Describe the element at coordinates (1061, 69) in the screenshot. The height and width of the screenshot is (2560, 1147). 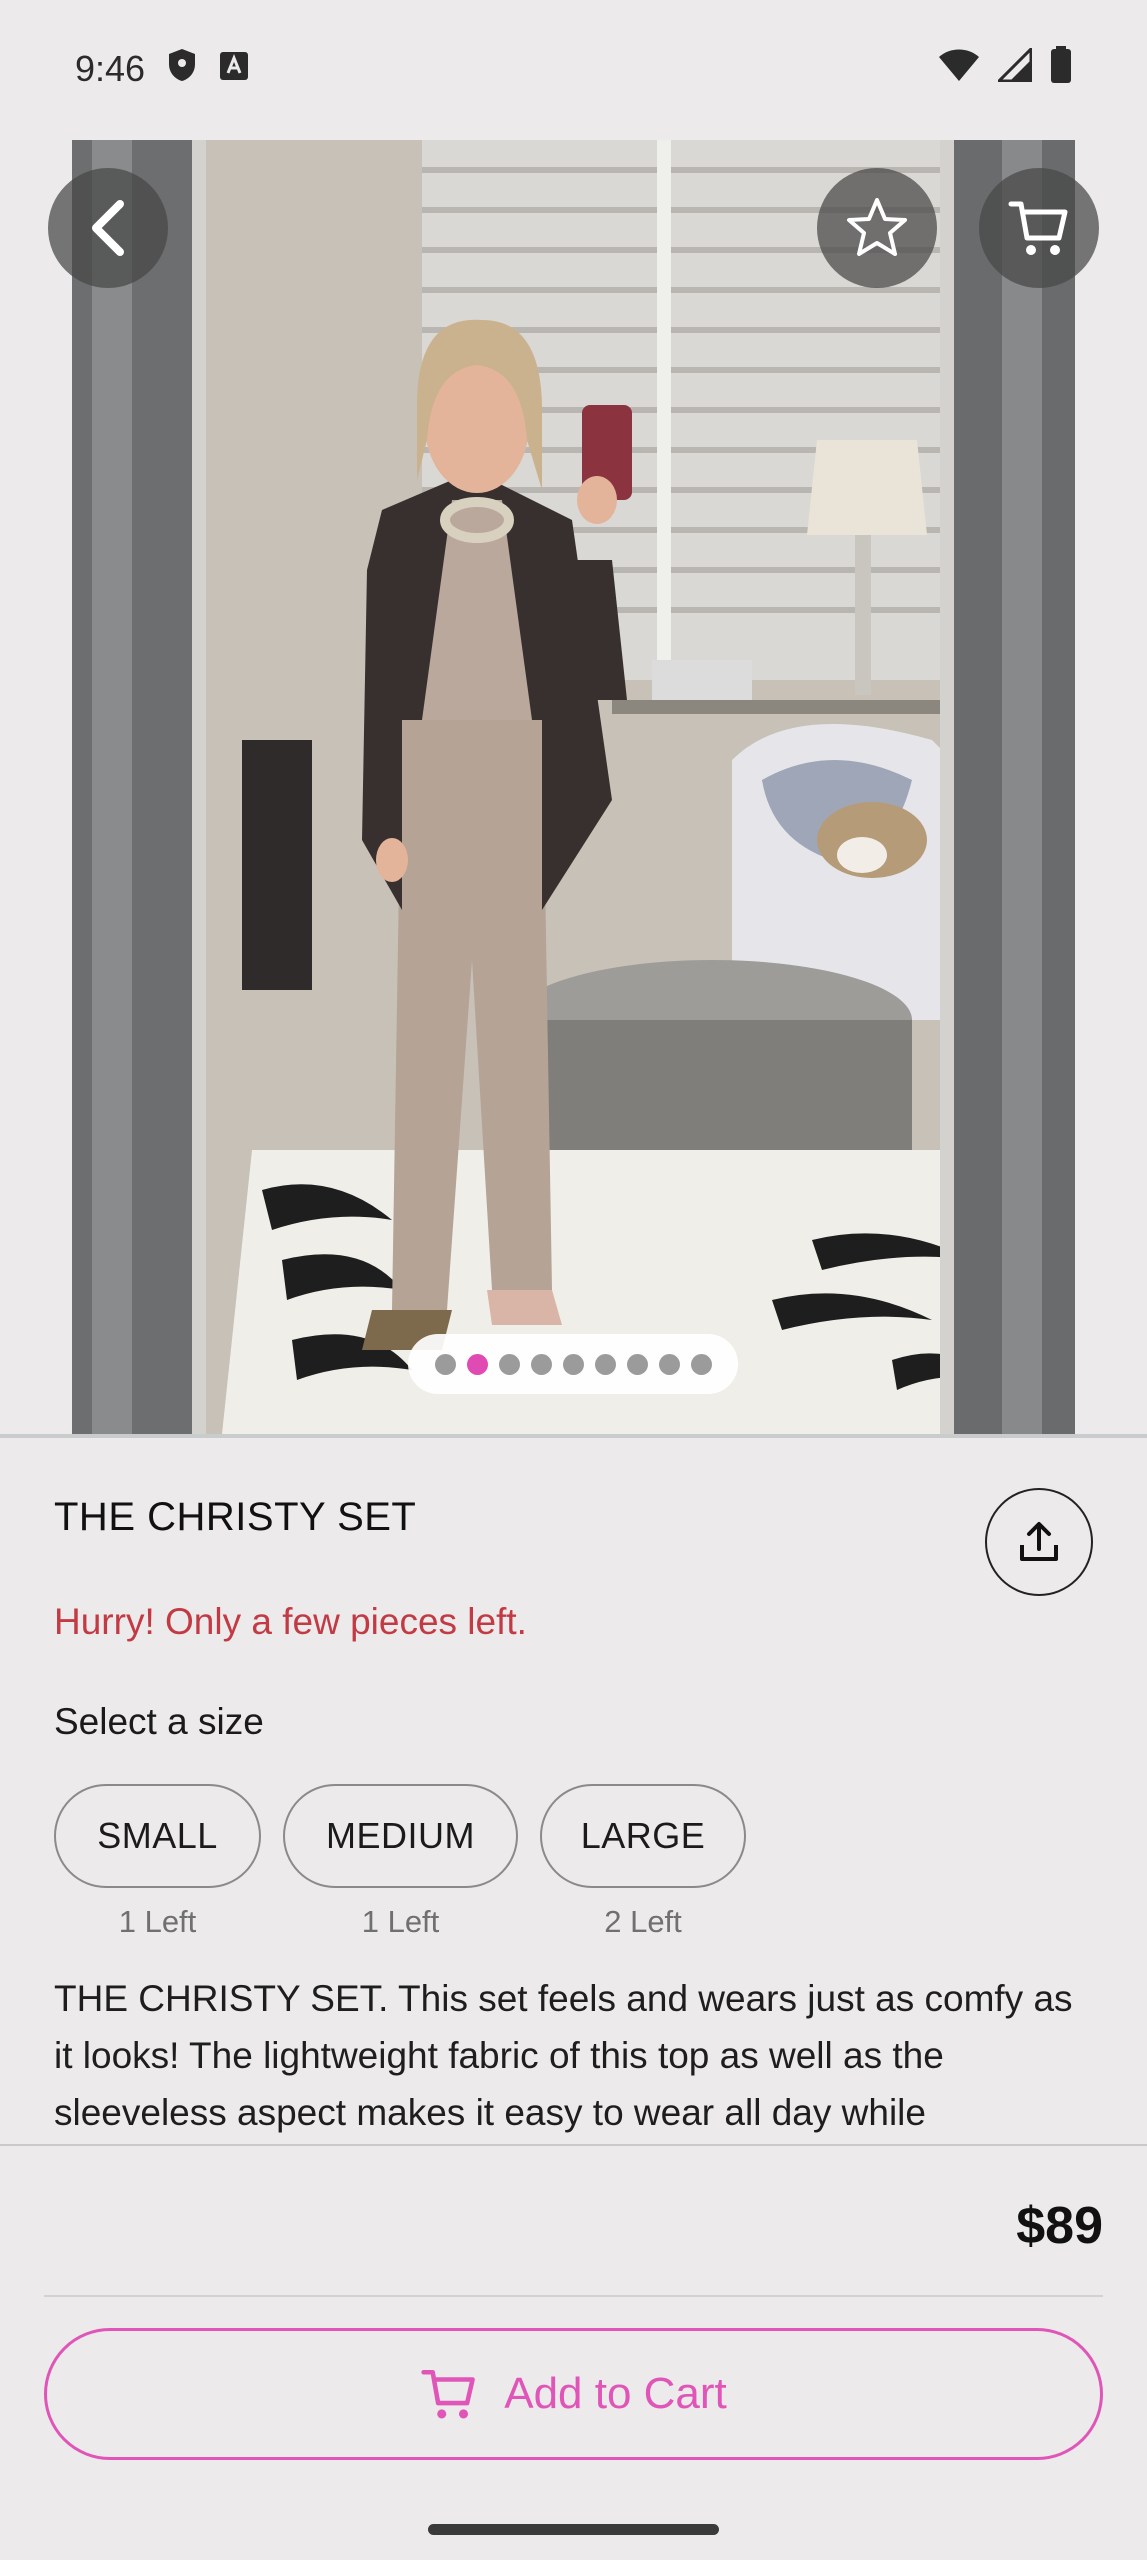
I see `battery-icon` at that location.